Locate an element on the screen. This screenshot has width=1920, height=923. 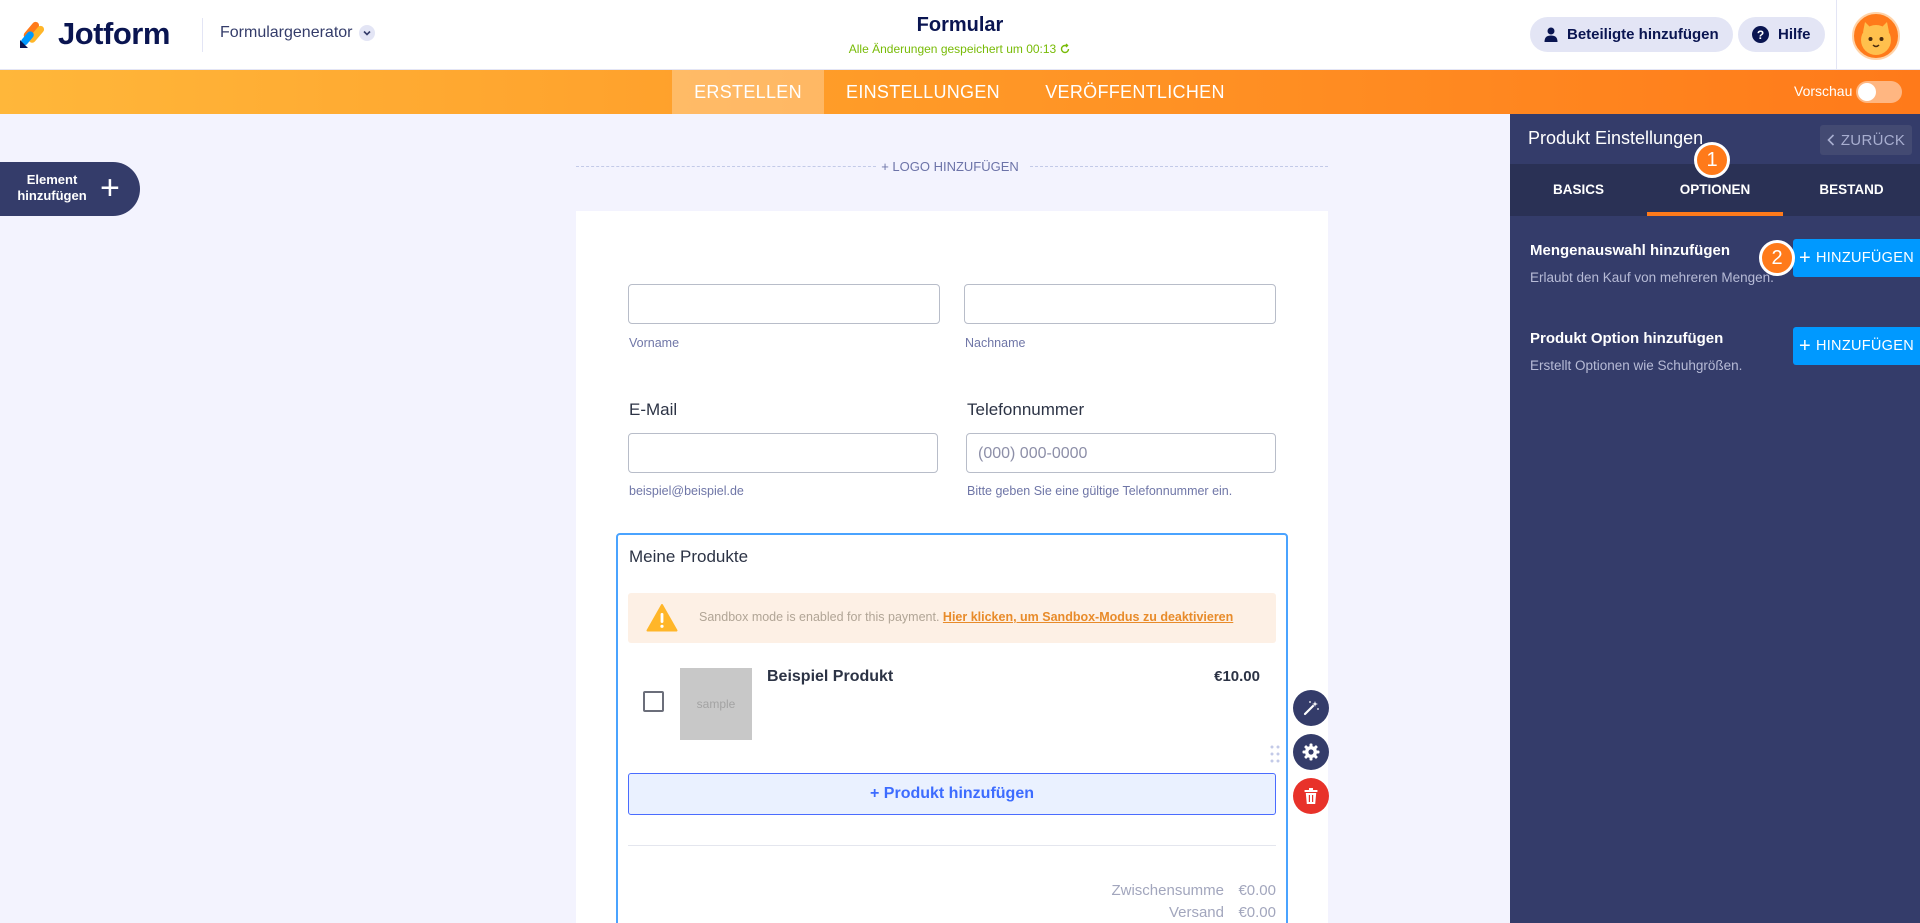
form-builder-label: Formulargenerator is located at coordinates (286, 32).